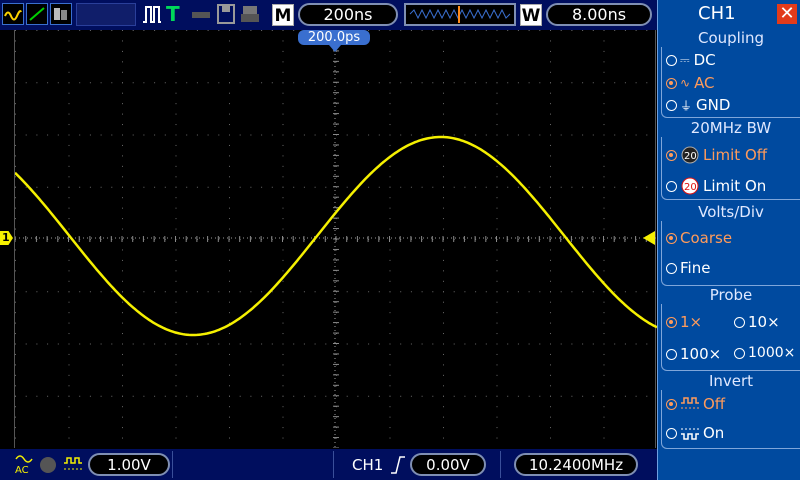  I want to click on print-icon, so click(251, 14).